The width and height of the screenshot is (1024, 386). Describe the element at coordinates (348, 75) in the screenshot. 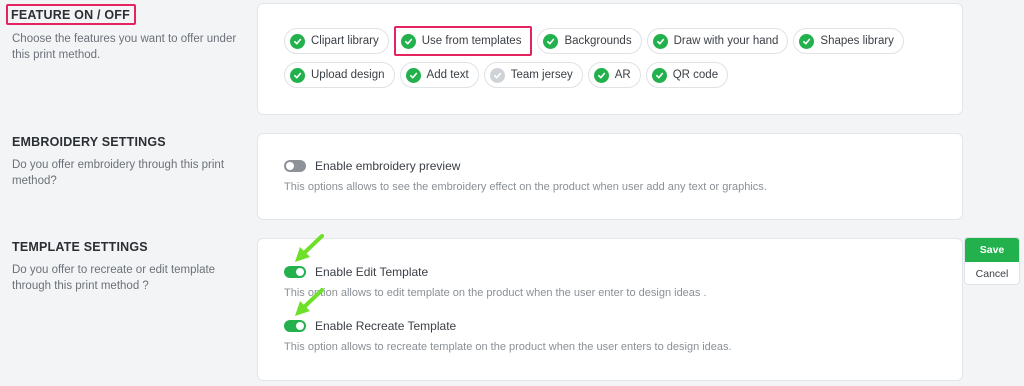

I see `feature-chip-label: Upload design` at that location.